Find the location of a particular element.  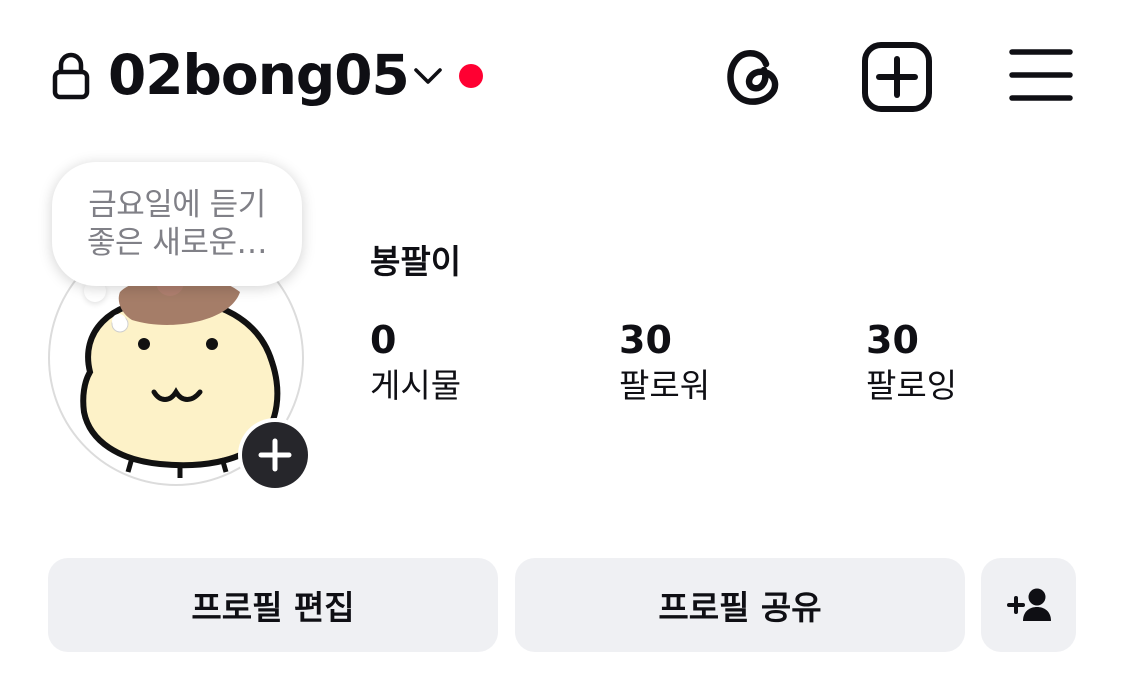

menu-icon is located at coordinates (1041, 75).